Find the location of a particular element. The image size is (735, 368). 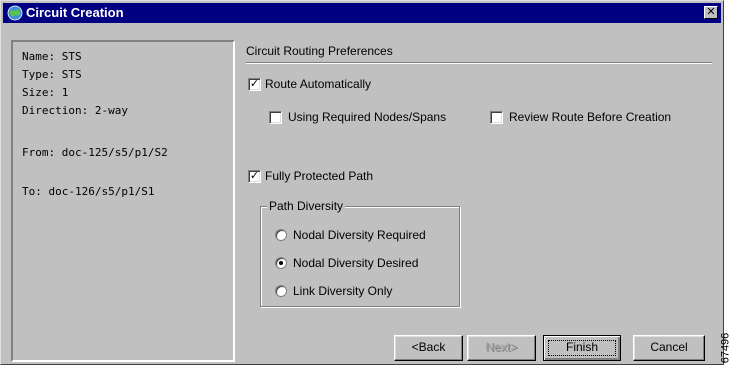

back-button: <Back is located at coordinates (428, 348).